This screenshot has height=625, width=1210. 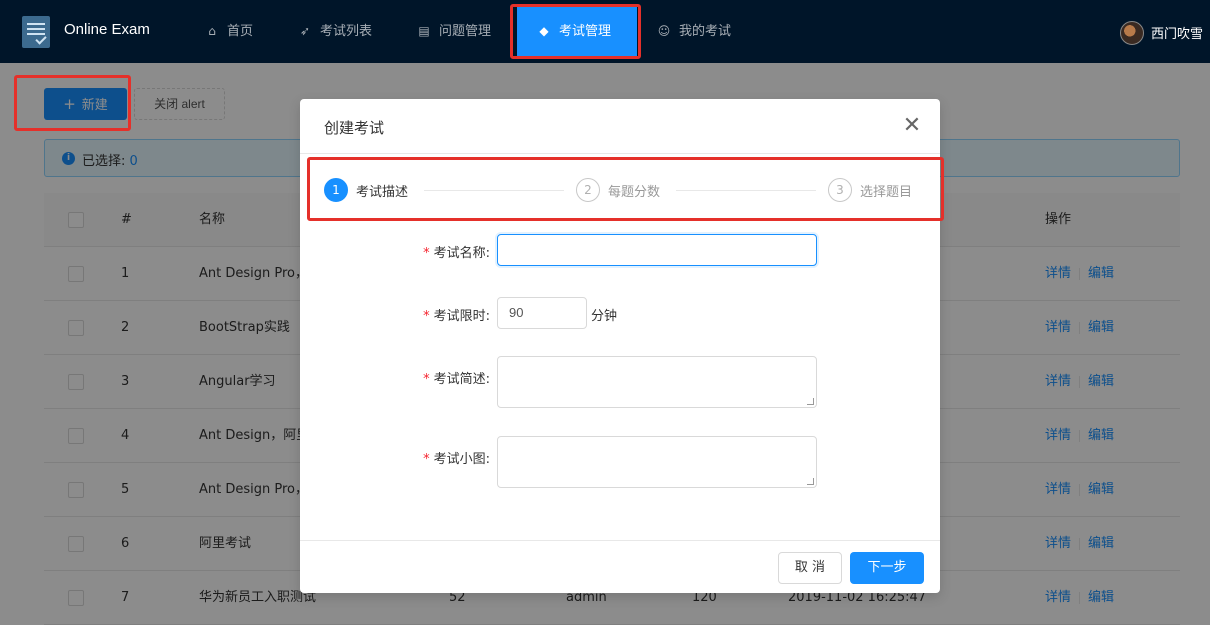 I want to click on time-limit-input: 90, so click(x=542, y=313).